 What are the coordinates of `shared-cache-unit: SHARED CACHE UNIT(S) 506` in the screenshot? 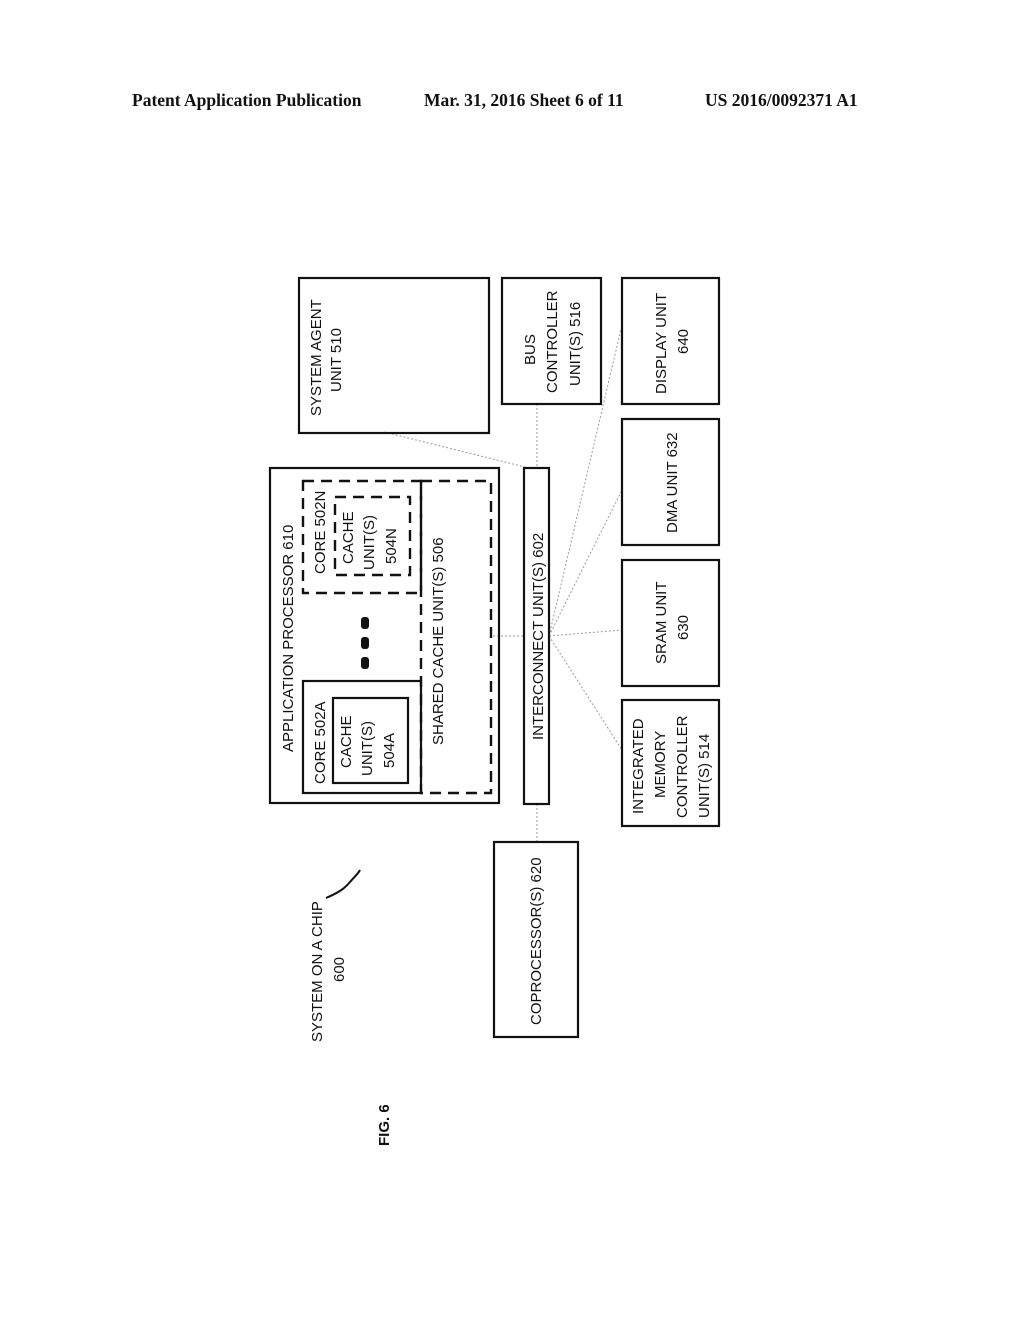 It's located at (456, 637).